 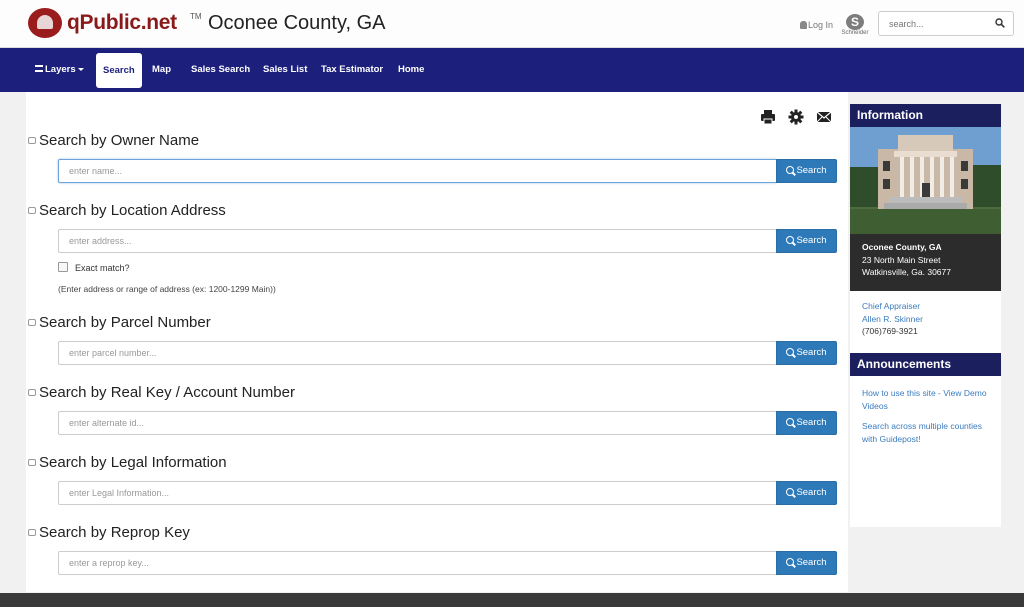 I want to click on schneider-label: Schneider, so click(x=855, y=33).